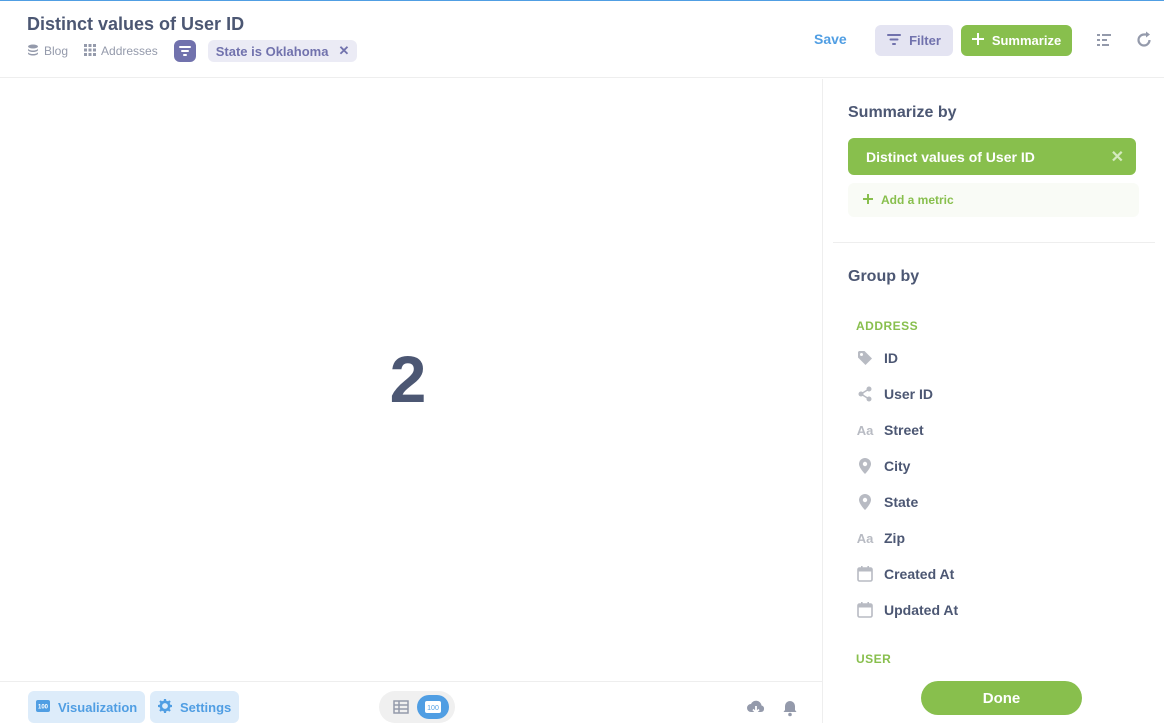 This screenshot has height=723, width=1164. I want to click on summarize-button: Summarize, so click(1016, 40).